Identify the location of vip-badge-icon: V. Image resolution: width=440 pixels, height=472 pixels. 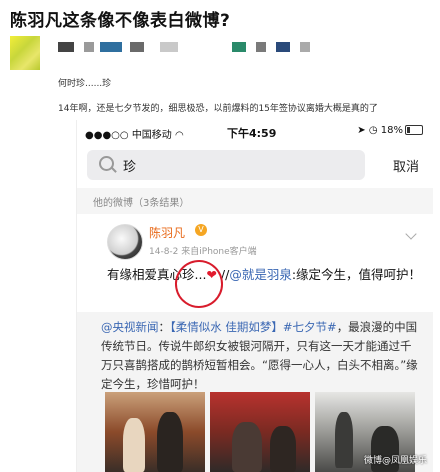
(201, 230).